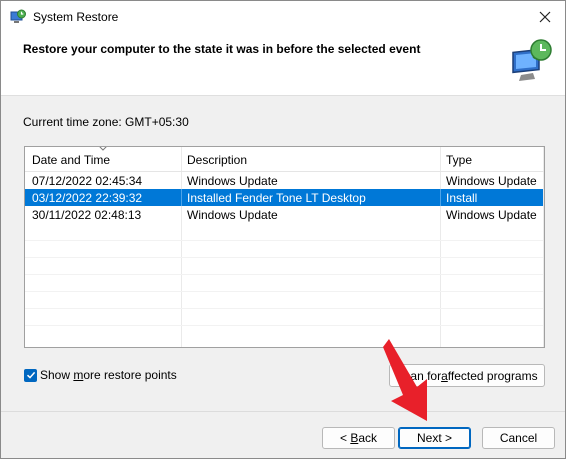 This screenshot has width=566, height=459. Describe the element at coordinates (419, 375) in the screenshot. I see `button-text: Scan for` at that location.